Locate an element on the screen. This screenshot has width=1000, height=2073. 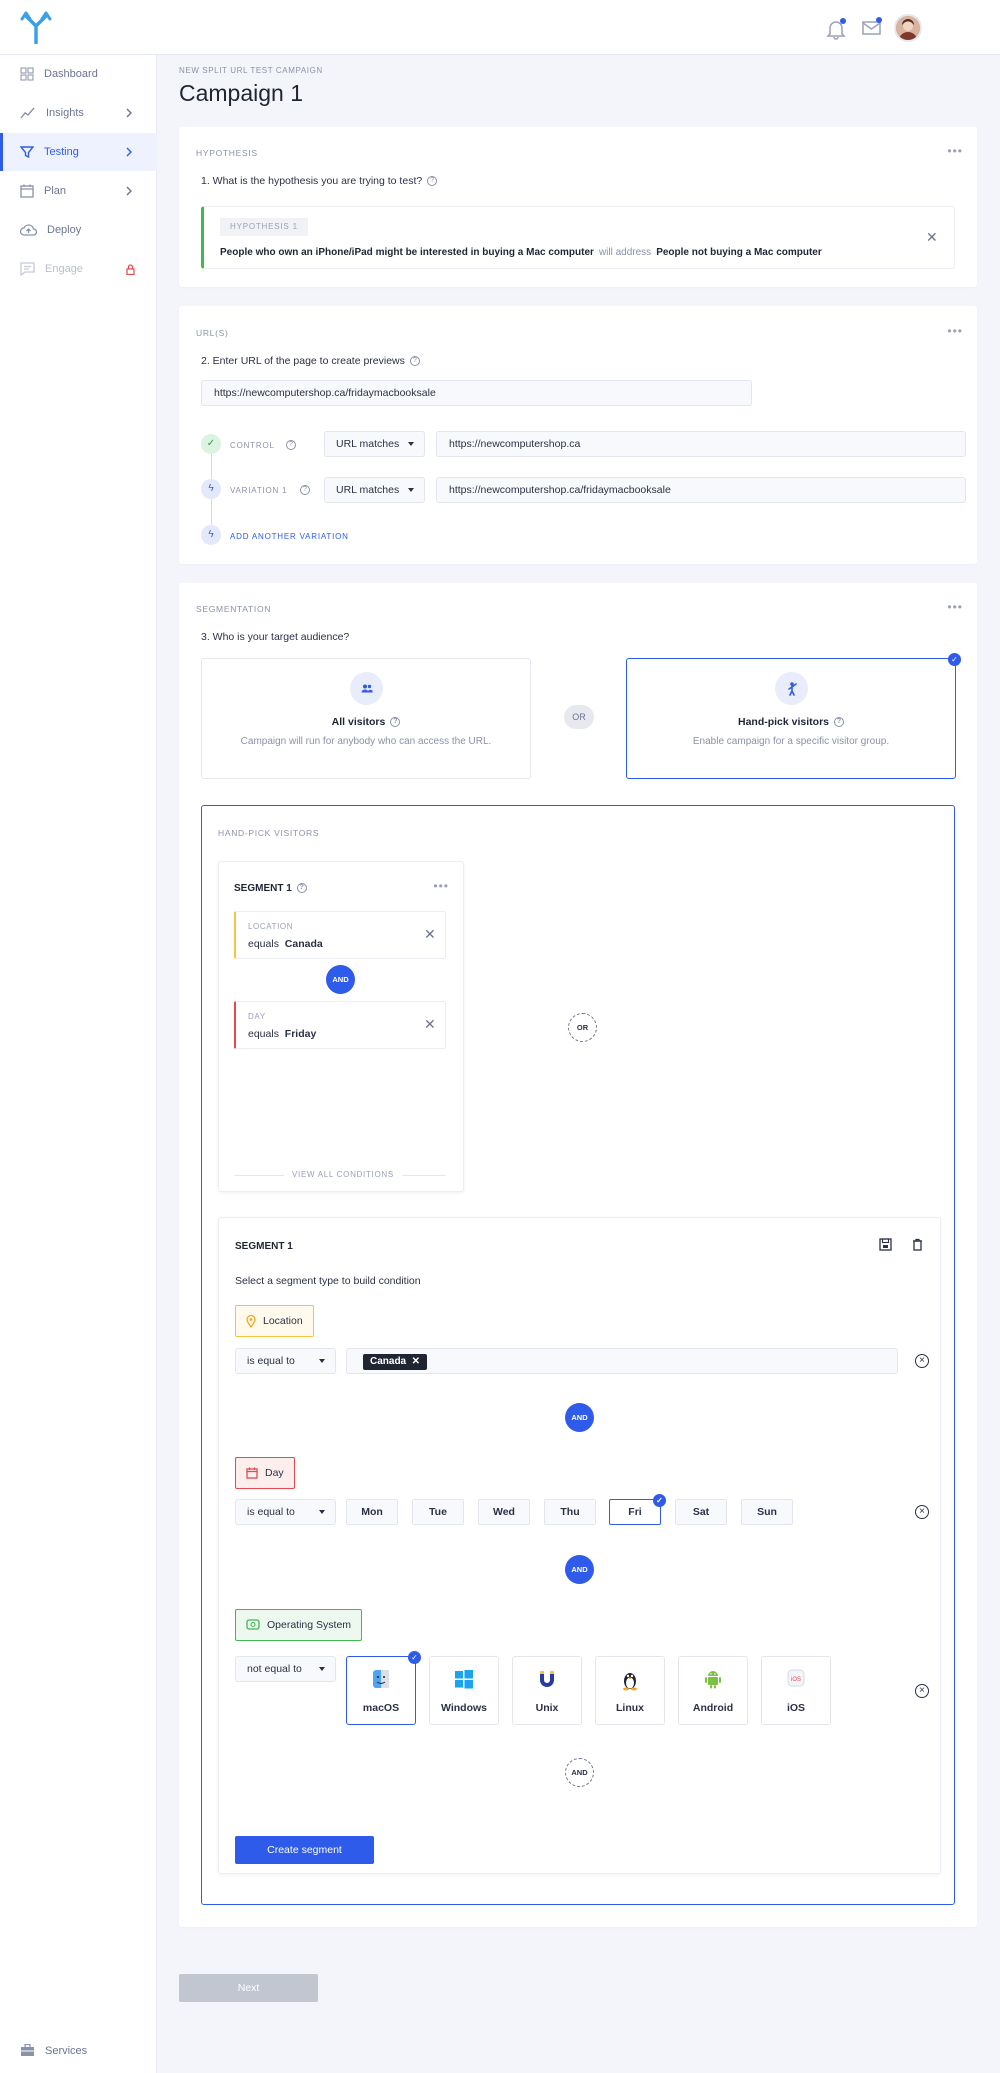
os-android: Android is located at coordinates (713, 1690).